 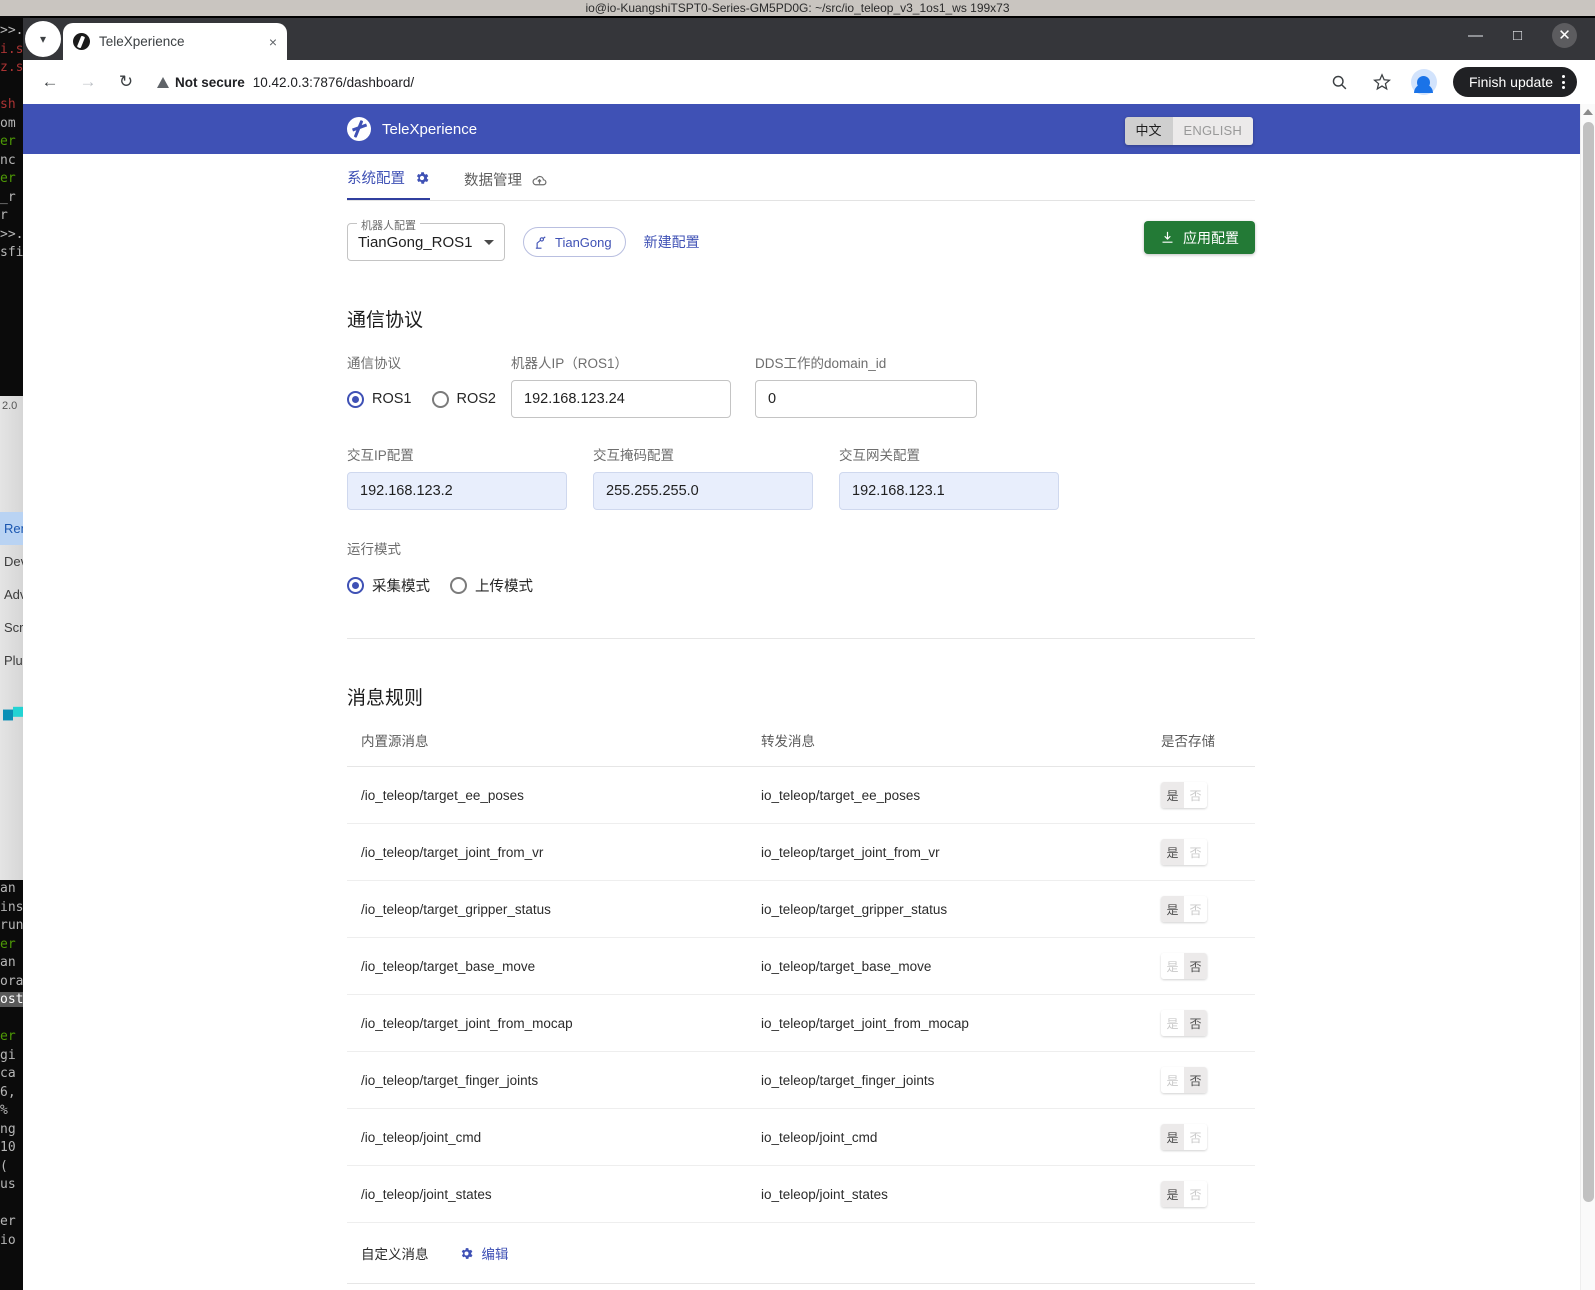 I want to click on robot-arm-icon, so click(x=540, y=242).